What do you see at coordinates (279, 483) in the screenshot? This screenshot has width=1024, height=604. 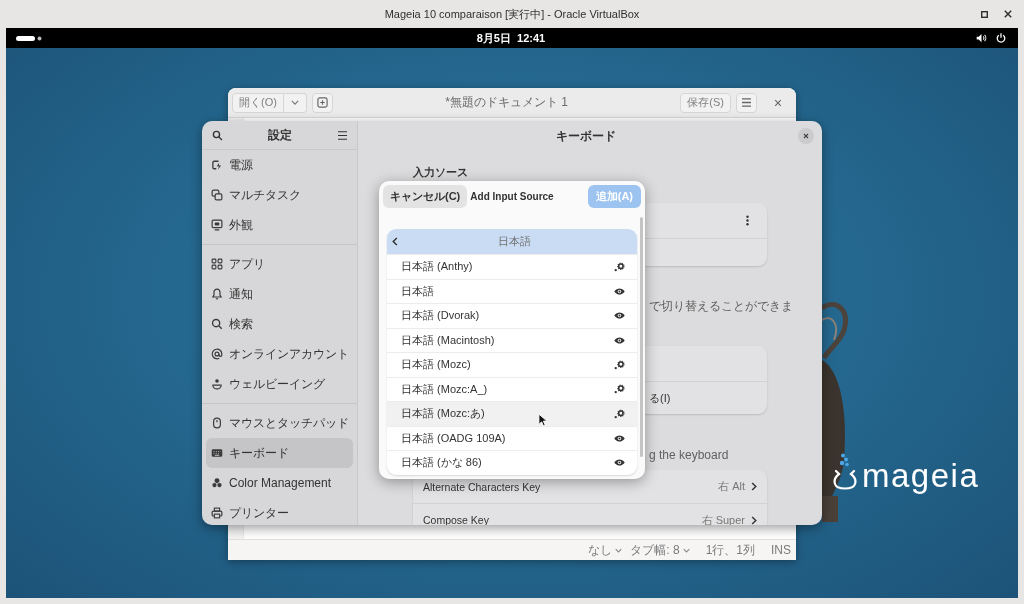 I see `sidebar-item: Color Management` at bounding box center [279, 483].